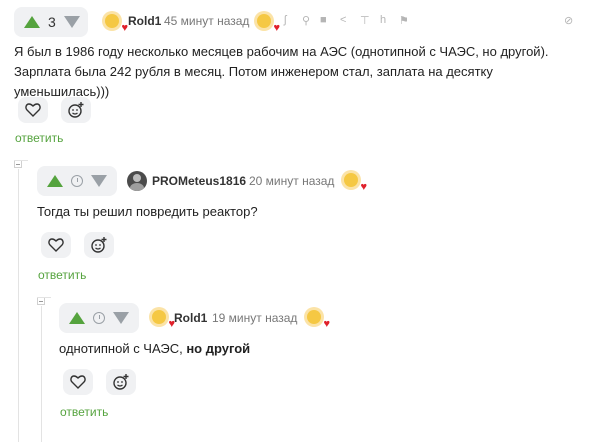 The width and height of the screenshot is (594, 442). Describe the element at coordinates (218, 348) in the screenshot. I see `comment-text-bold: но другой` at that location.